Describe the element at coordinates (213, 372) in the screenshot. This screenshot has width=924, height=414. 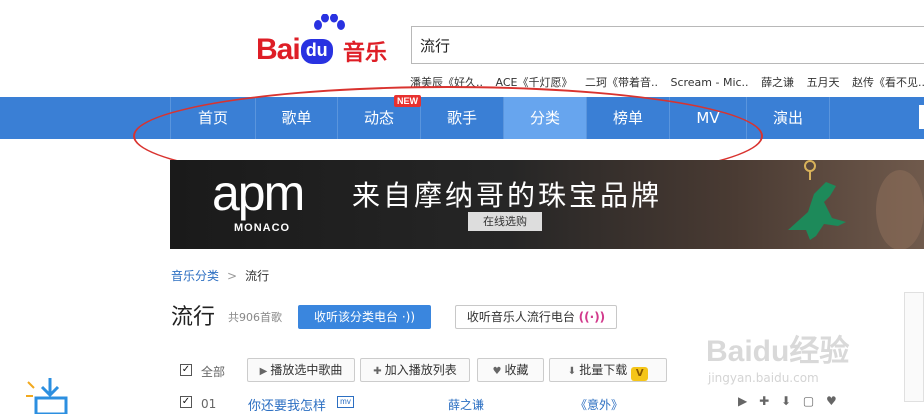
I see `select-all-label: 全部` at that location.